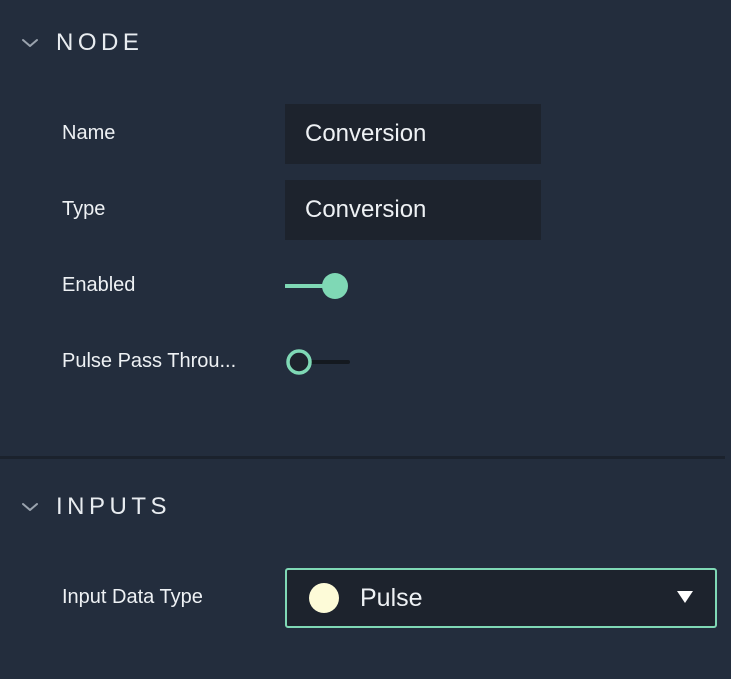 The width and height of the screenshot is (731, 679). Describe the element at coordinates (365, 507) in the screenshot. I see `inputs-section-header: INPUTS` at that location.